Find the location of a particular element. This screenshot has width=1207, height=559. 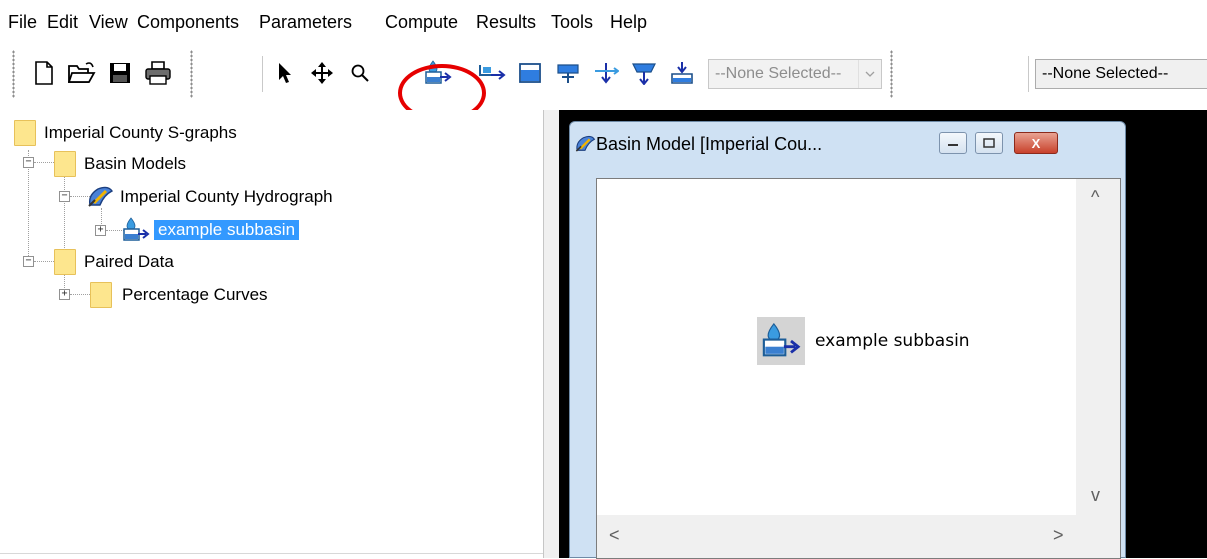

junction-tool-button is located at coordinates (568, 73).